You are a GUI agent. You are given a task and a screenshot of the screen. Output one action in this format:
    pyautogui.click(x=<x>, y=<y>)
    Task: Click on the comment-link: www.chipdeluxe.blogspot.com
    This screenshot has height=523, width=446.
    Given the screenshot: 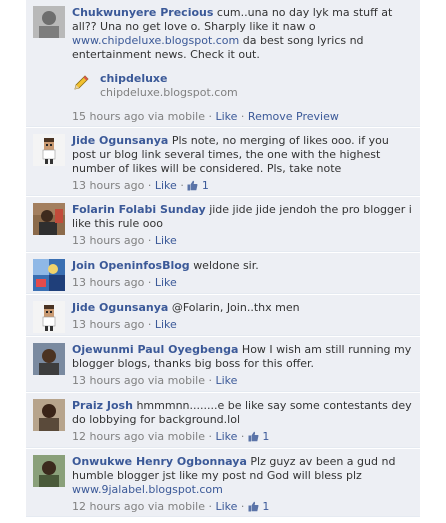 What is the action you would take?
    pyautogui.click(x=155, y=40)
    